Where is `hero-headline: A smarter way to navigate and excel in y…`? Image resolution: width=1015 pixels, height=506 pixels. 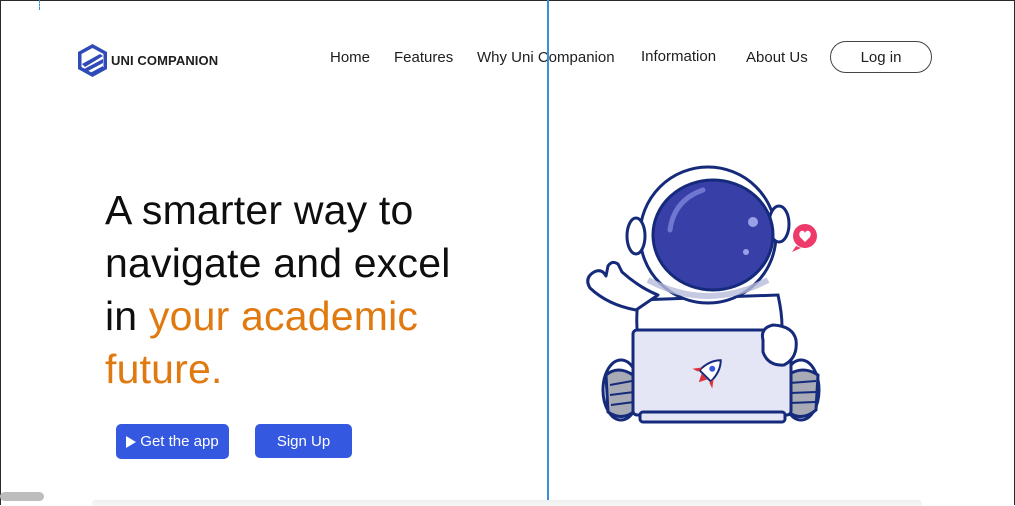
hero-headline: A smarter way to navigate and excel in y… is located at coordinates (278, 290).